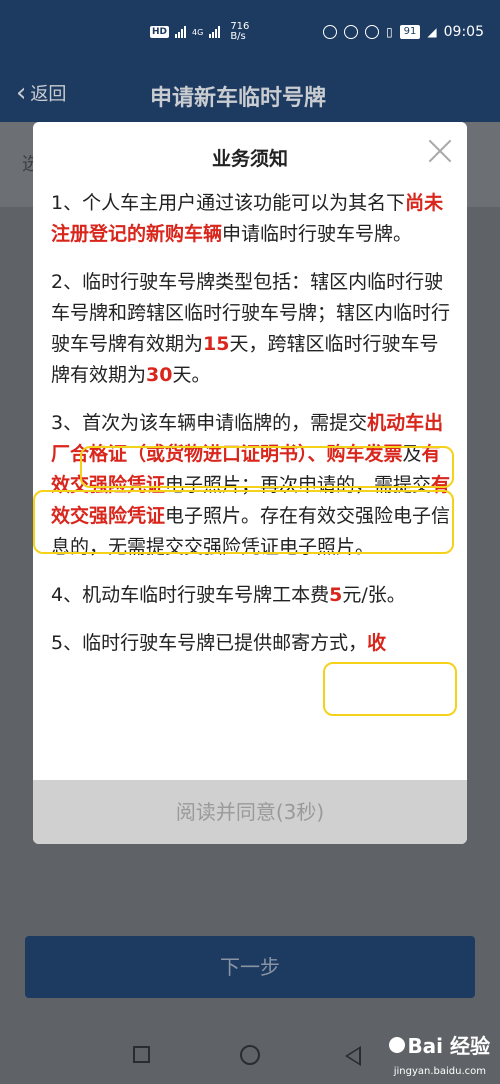 The width and height of the screenshot is (500, 1084). I want to click on network-speed: 716 B/s, so click(239, 32).